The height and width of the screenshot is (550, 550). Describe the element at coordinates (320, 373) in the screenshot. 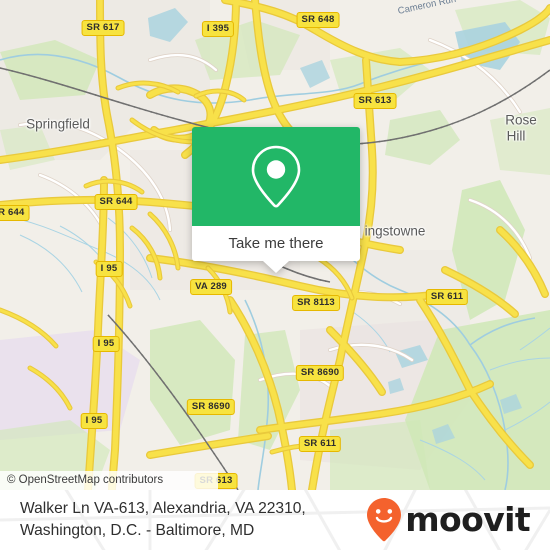

I see `road-shield-sr8690-a: SR 8690` at that location.